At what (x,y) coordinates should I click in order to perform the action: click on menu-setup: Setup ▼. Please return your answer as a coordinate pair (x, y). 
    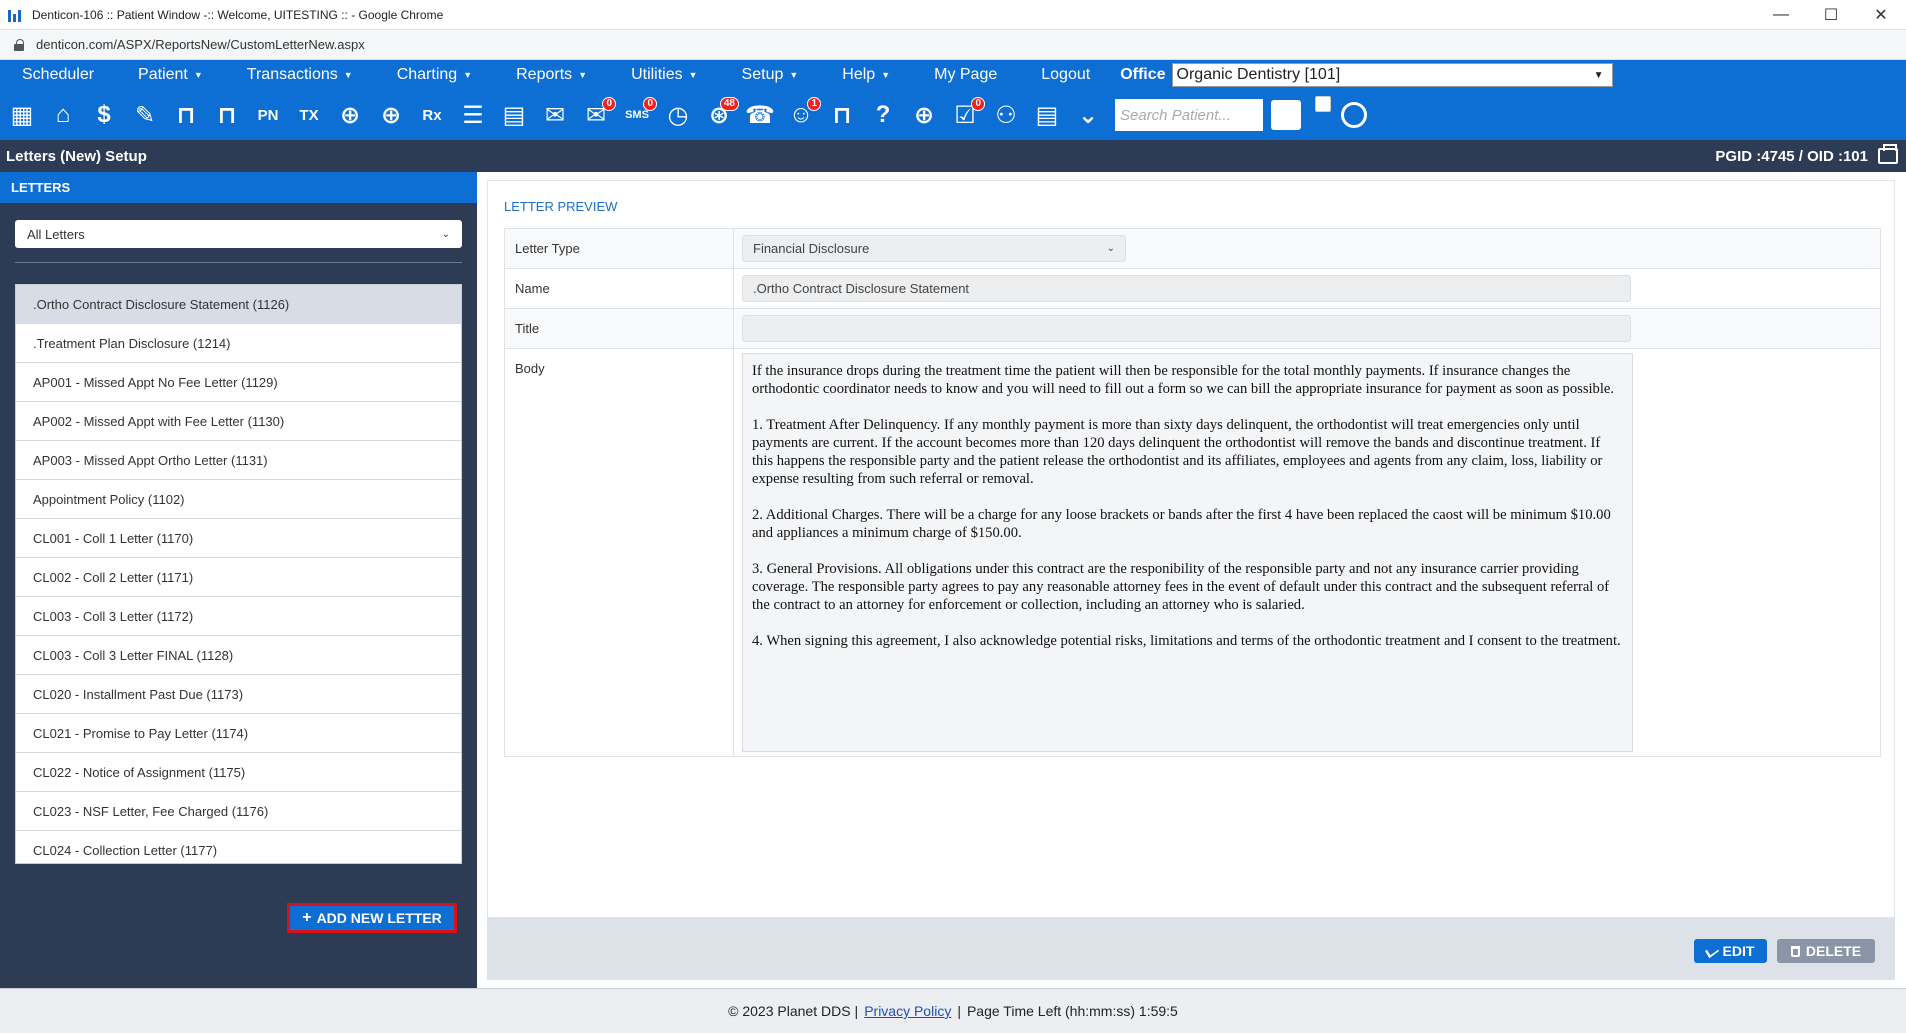
    Looking at the image, I should click on (770, 75).